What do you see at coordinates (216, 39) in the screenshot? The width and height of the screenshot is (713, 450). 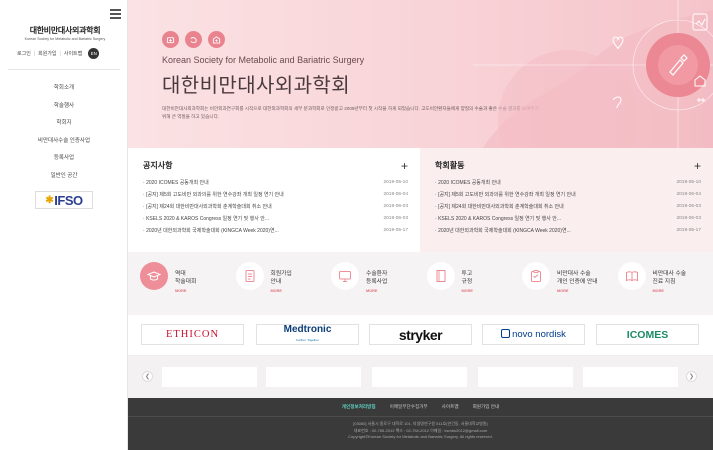 I see `hospital-icon` at bounding box center [216, 39].